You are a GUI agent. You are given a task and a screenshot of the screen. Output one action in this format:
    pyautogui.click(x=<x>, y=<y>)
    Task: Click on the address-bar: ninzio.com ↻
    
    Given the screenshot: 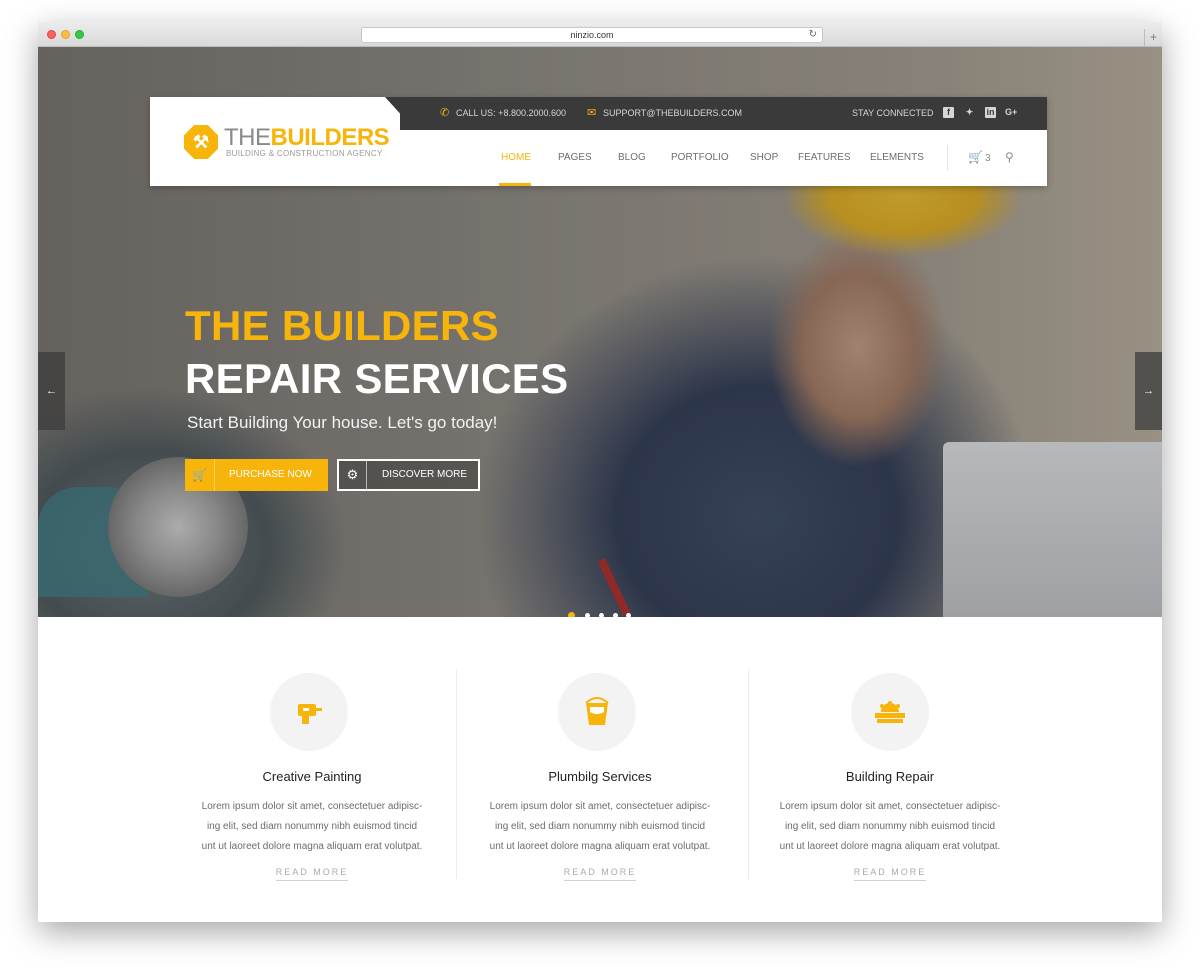 What is the action you would take?
    pyautogui.click(x=592, y=35)
    